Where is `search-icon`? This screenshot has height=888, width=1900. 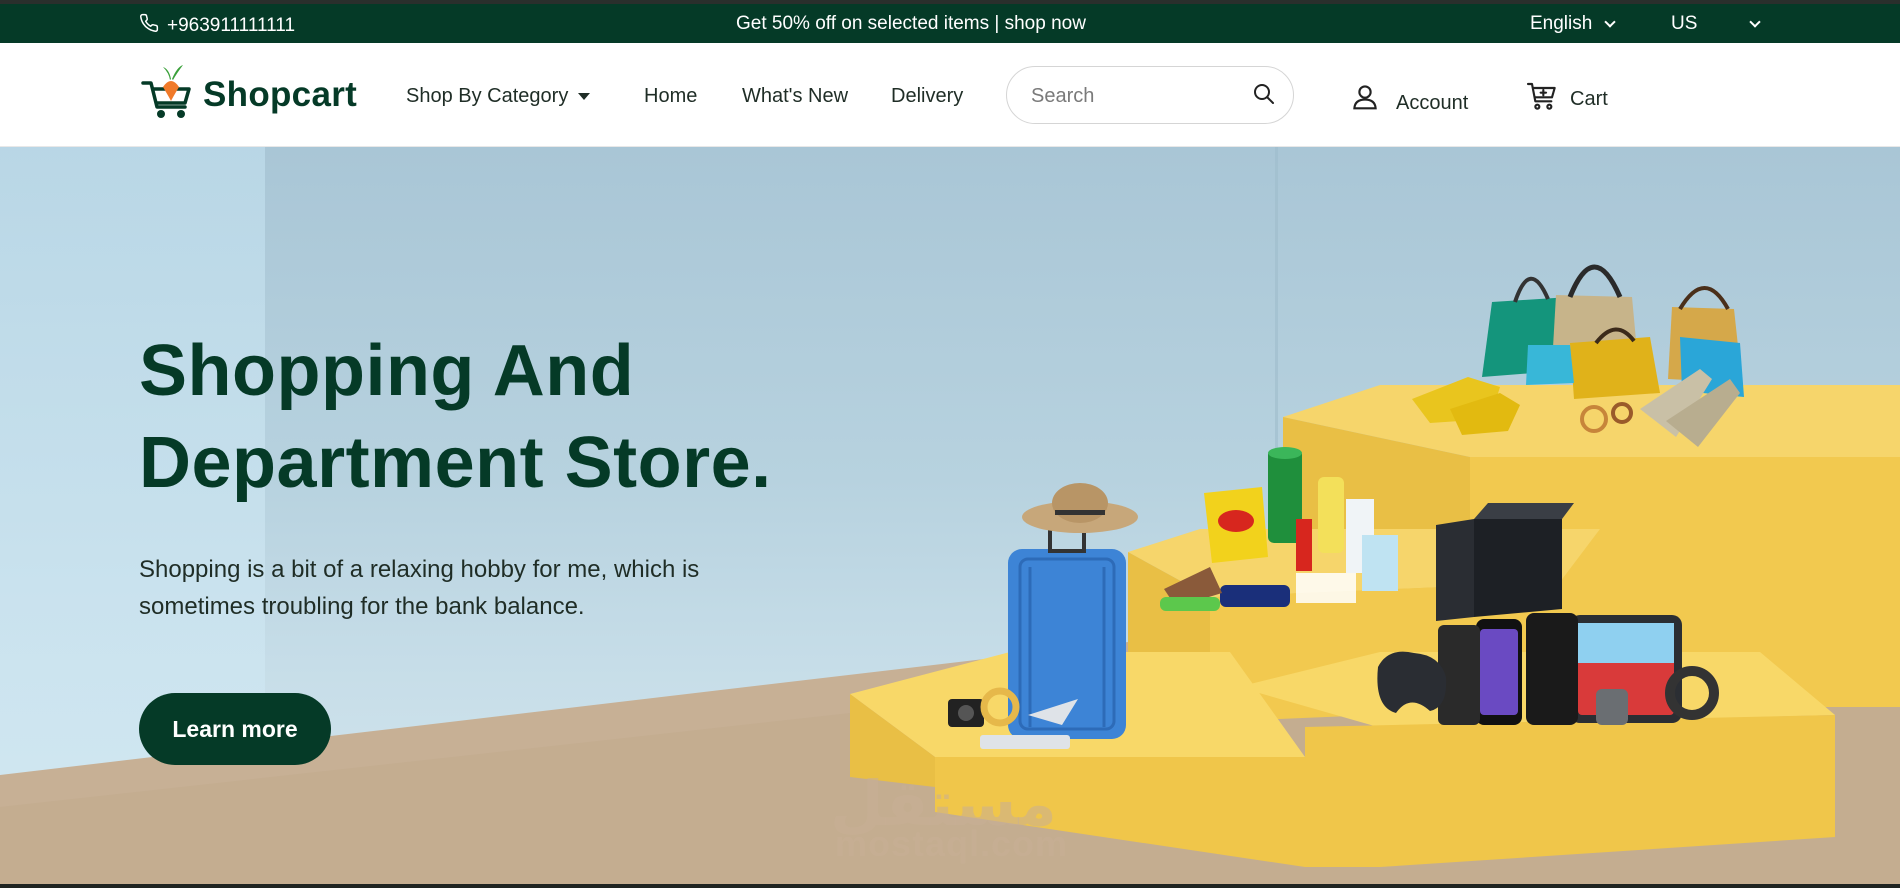
search-icon is located at coordinates (1265, 95).